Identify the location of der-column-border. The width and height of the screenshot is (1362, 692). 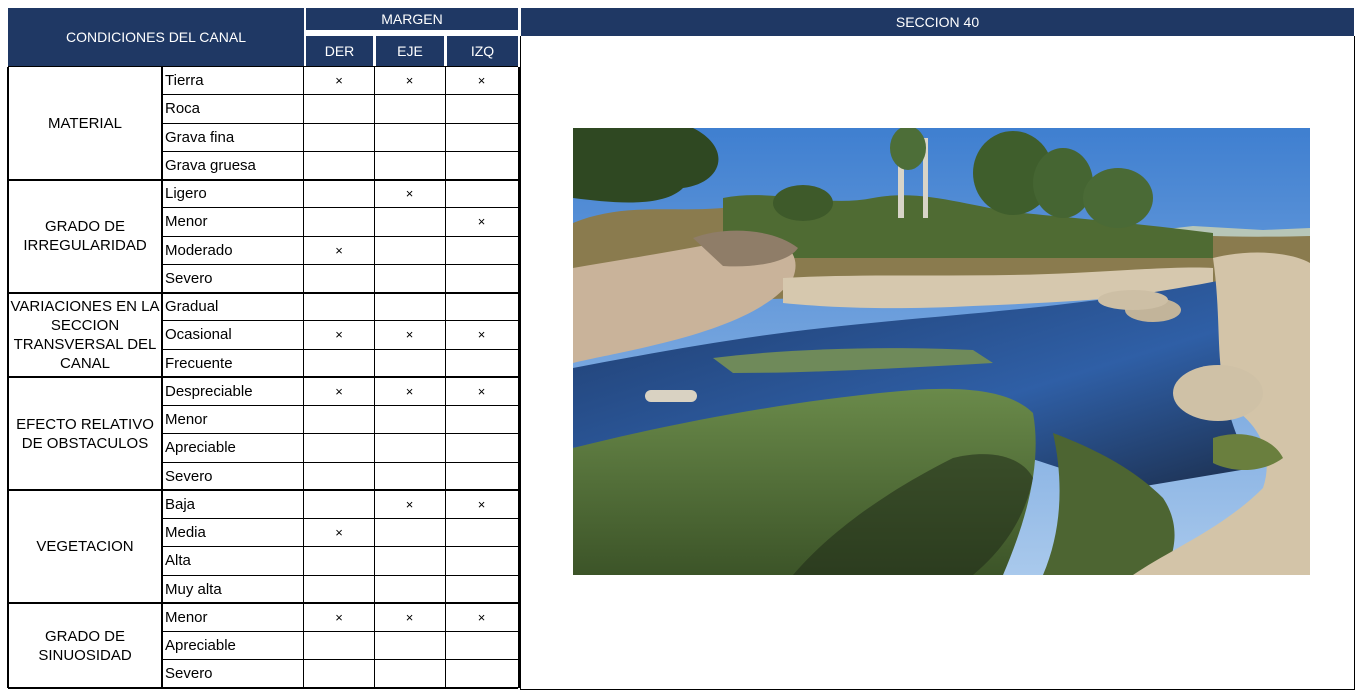
(374, 377).